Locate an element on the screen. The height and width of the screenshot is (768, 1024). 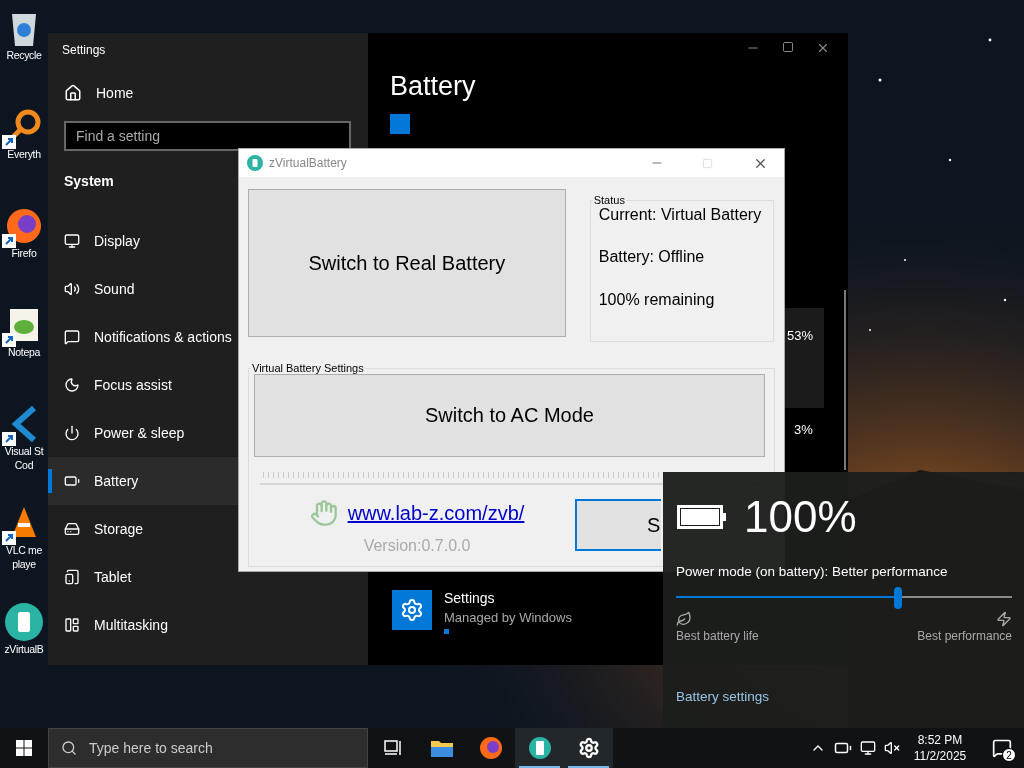
status-text: Battery: Offline is located at coordinates (652, 258).